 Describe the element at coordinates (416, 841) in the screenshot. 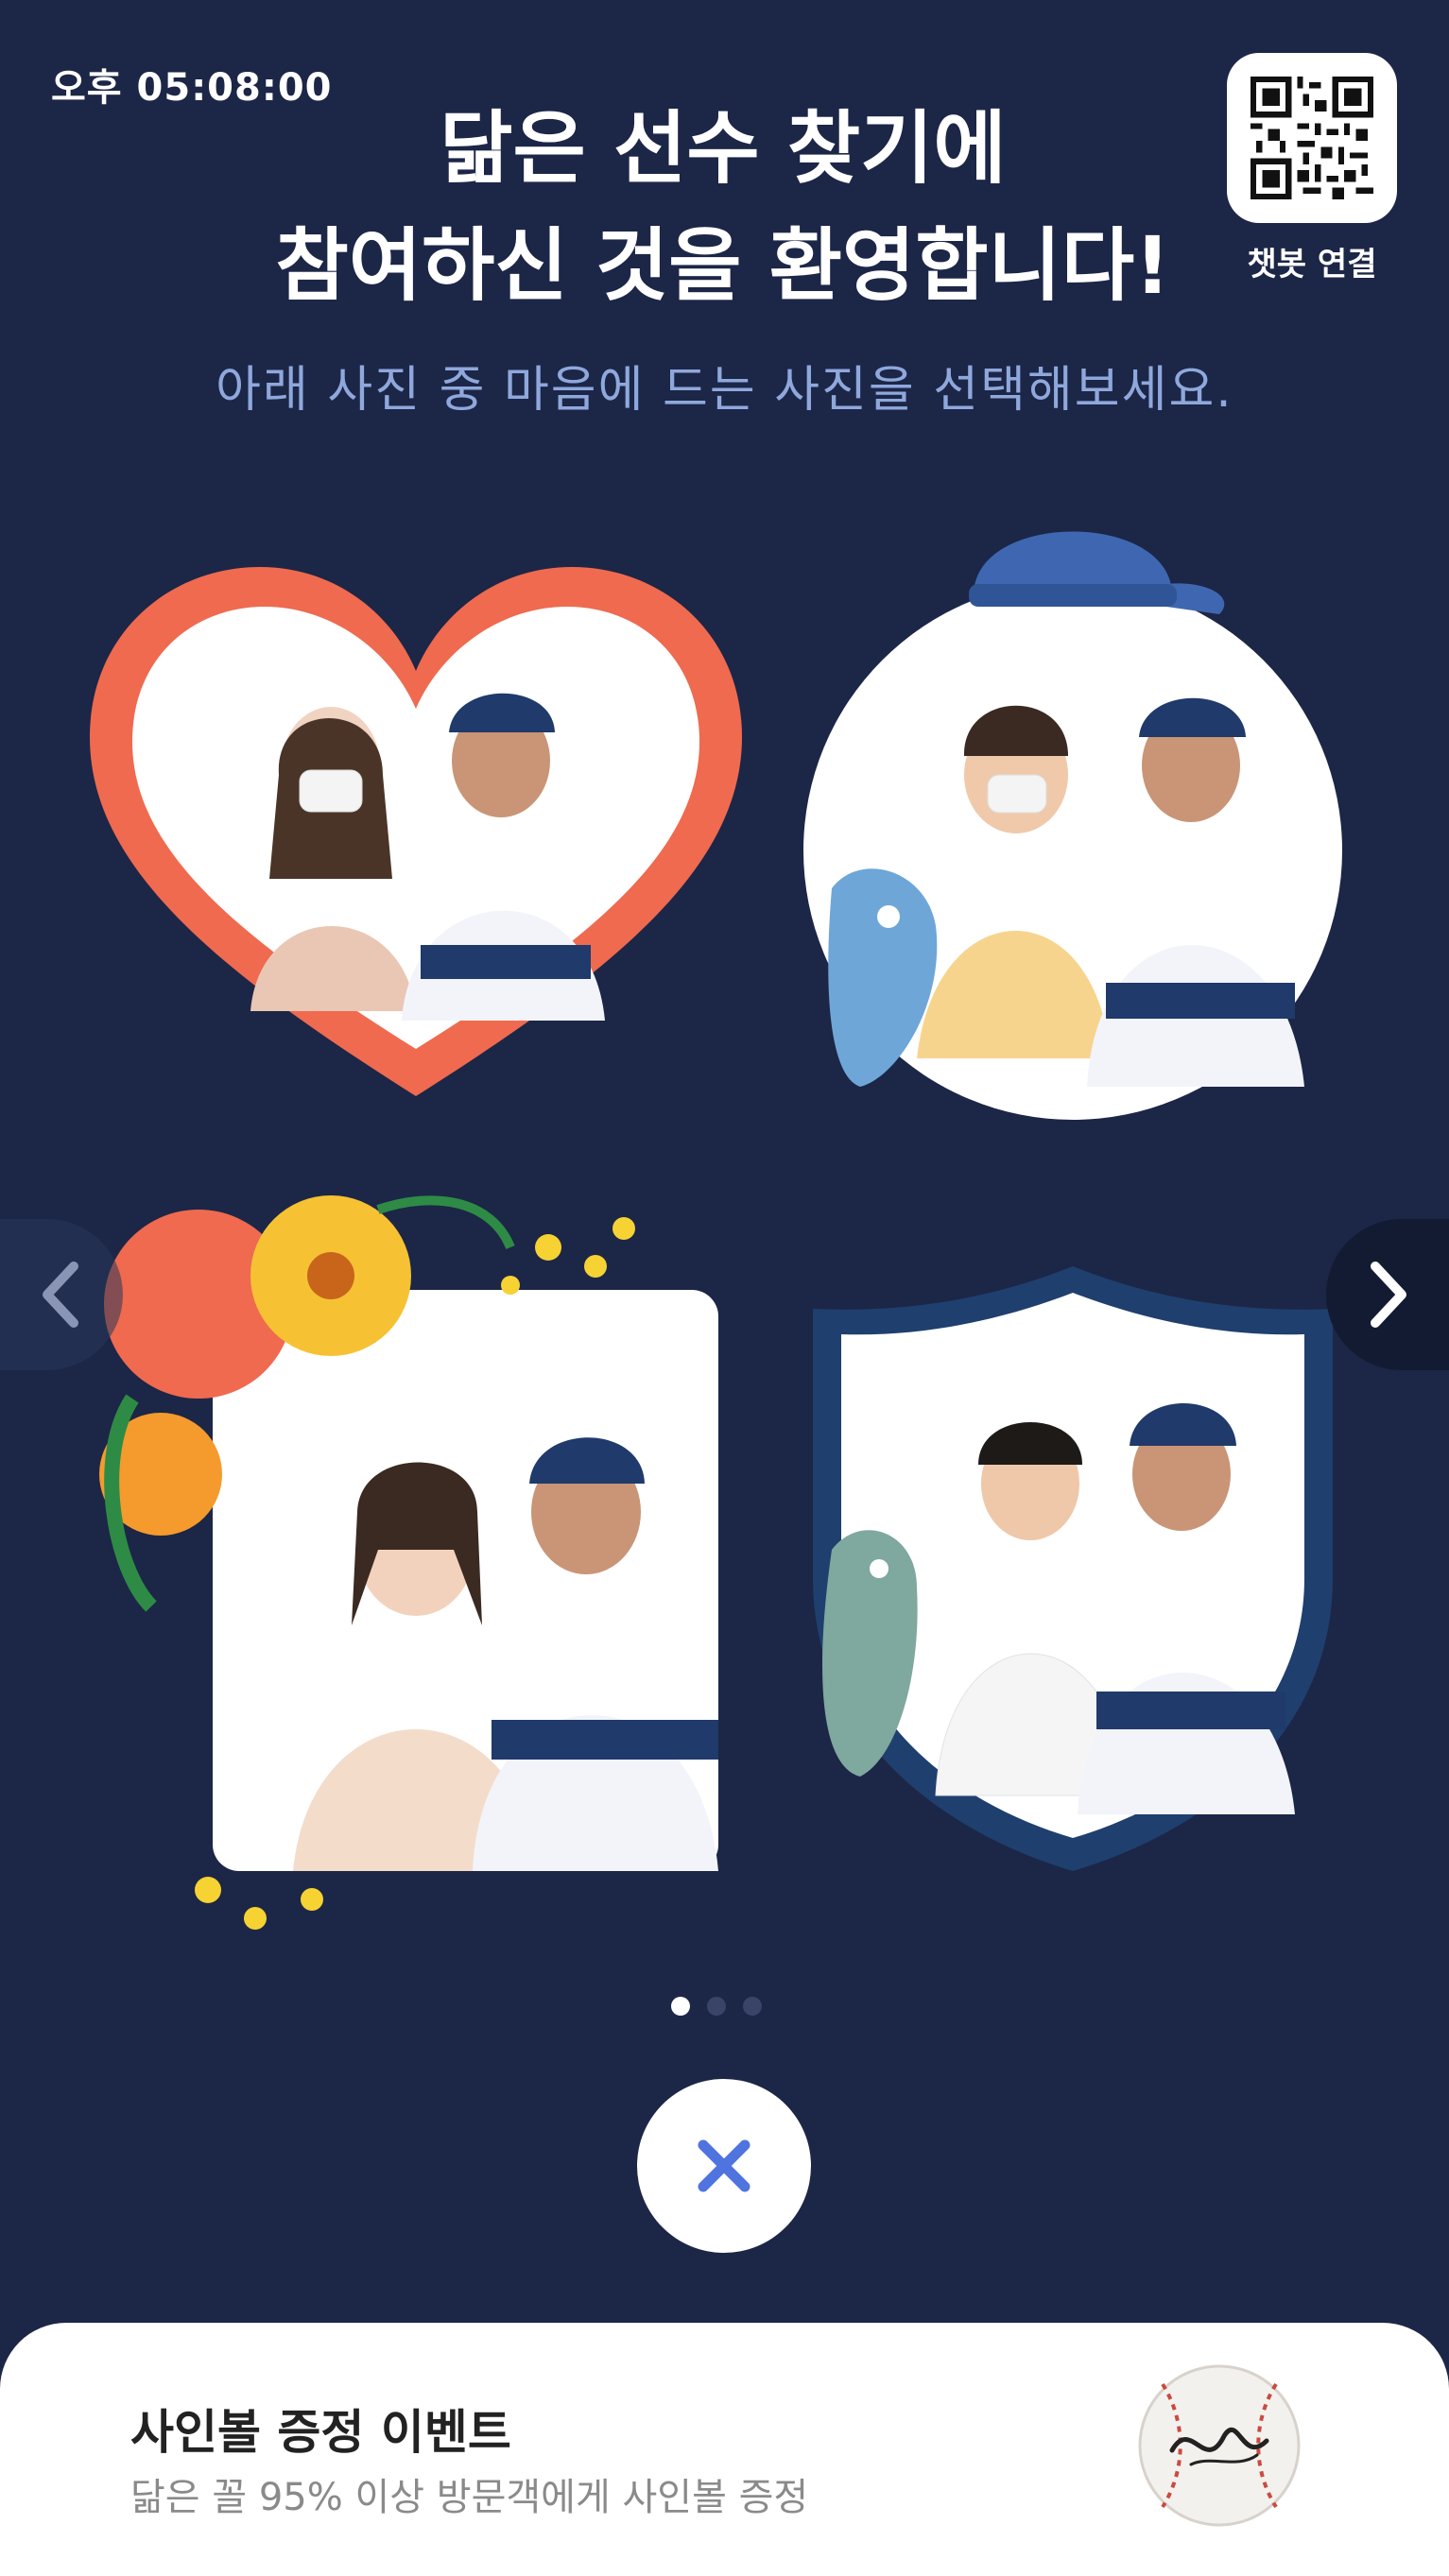

I see `photo-option-heart` at that location.